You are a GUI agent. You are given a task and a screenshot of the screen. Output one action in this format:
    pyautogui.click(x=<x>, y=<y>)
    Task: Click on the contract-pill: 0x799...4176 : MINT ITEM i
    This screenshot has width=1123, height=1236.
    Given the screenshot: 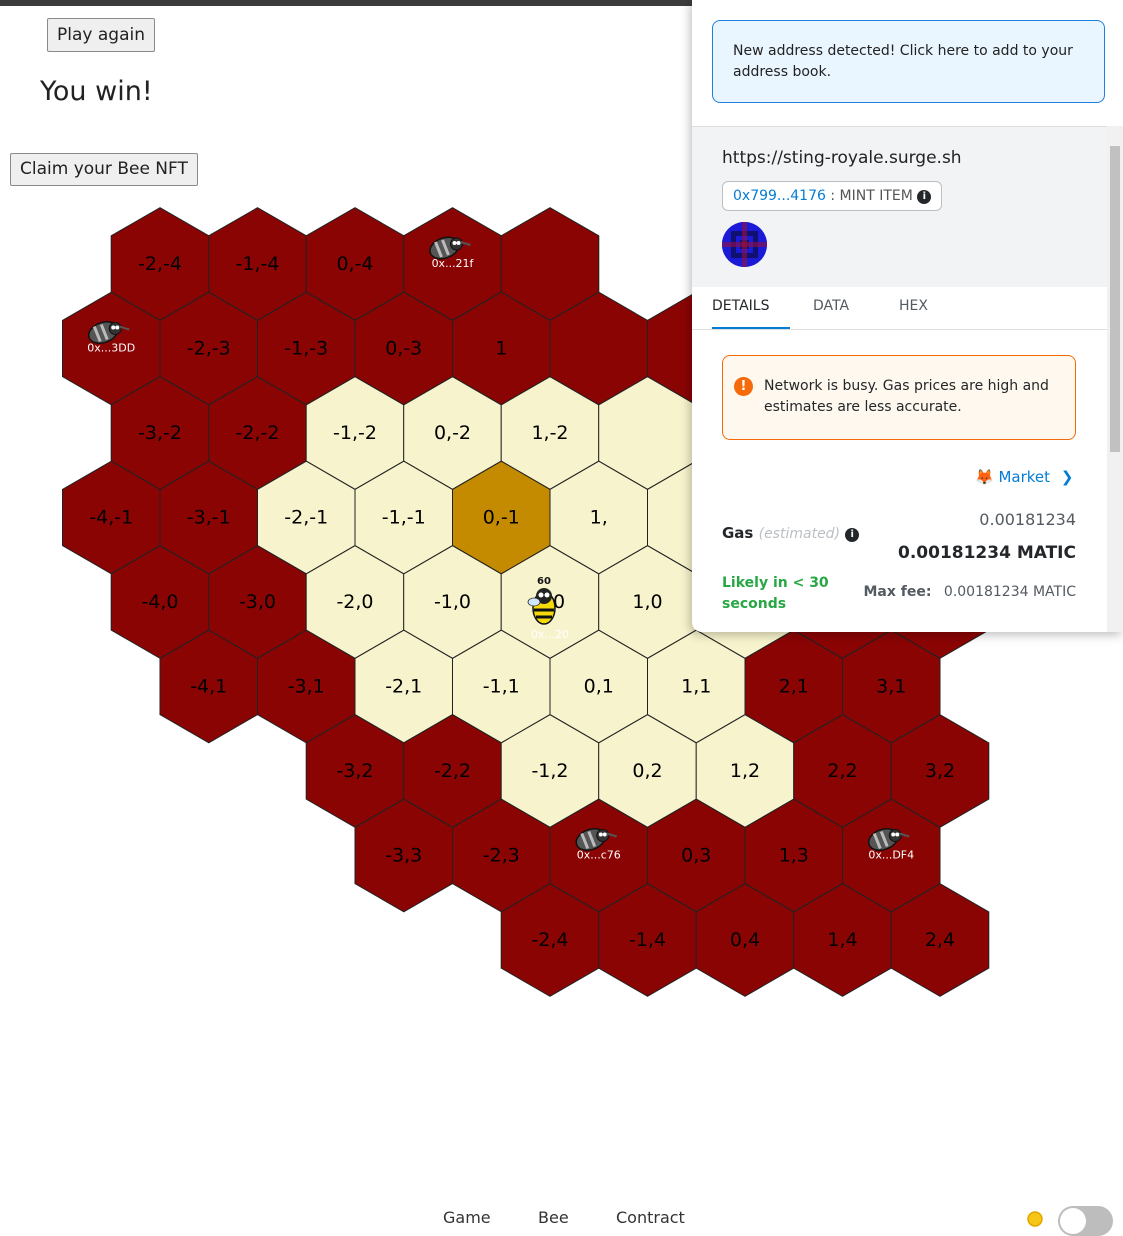 What is the action you would take?
    pyautogui.click(x=832, y=196)
    